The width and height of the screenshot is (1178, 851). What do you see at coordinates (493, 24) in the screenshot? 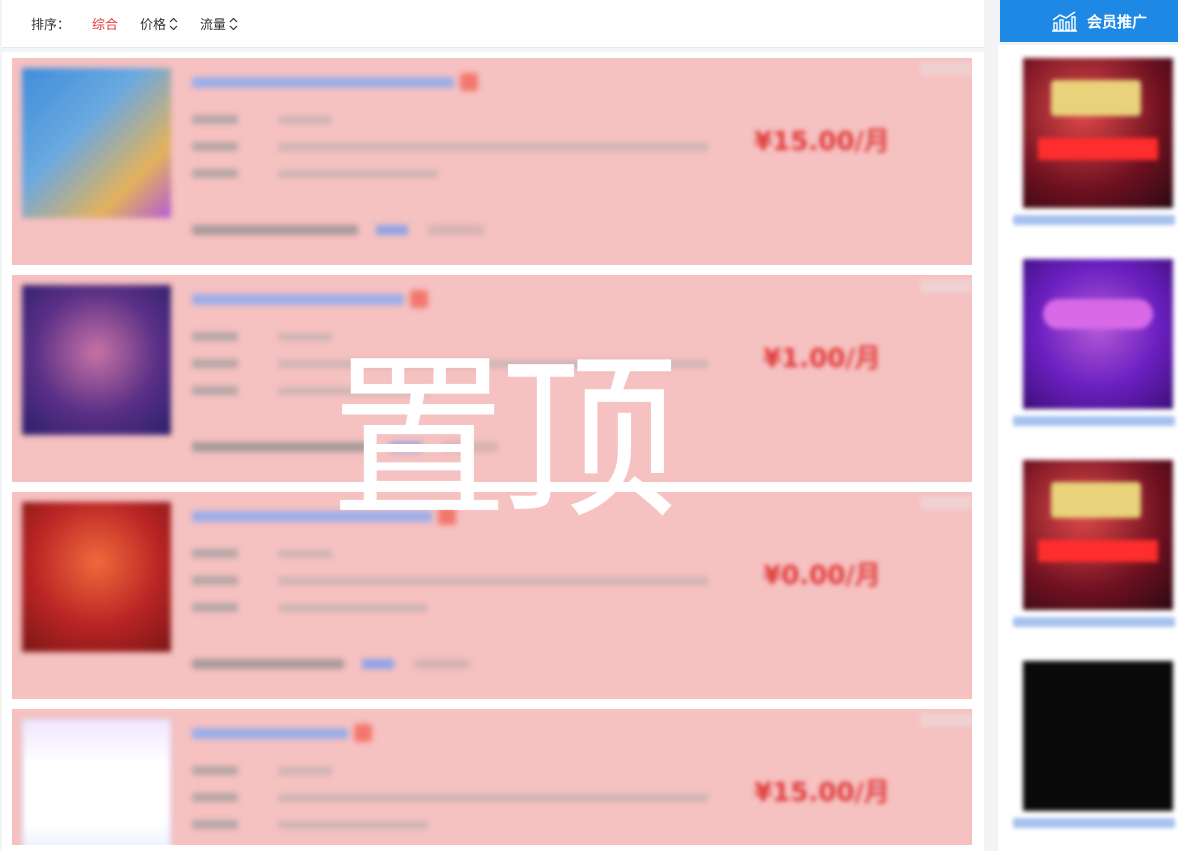
I see `sort-bar: 排序： 综合 价格 流量` at bounding box center [493, 24].